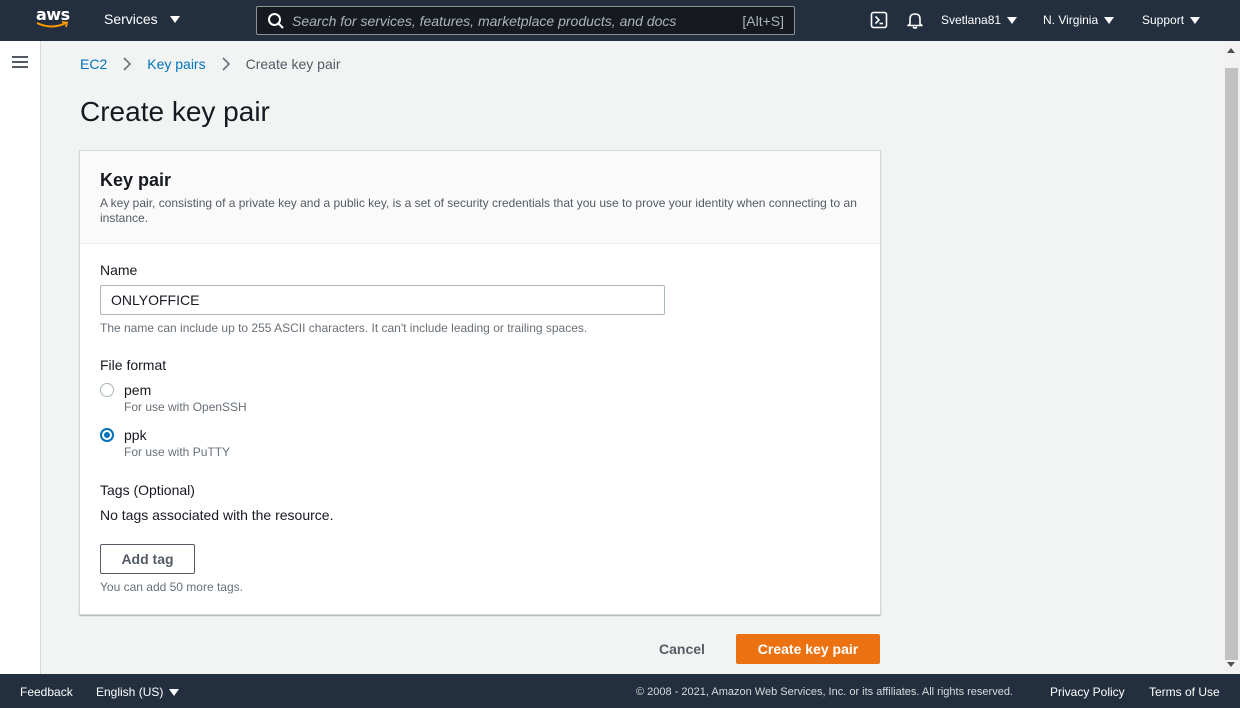 The image size is (1240, 708). What do you see at coordinates (276, 20) in the screenshot?
I see `search-icon` at bounding box center [276, 20].